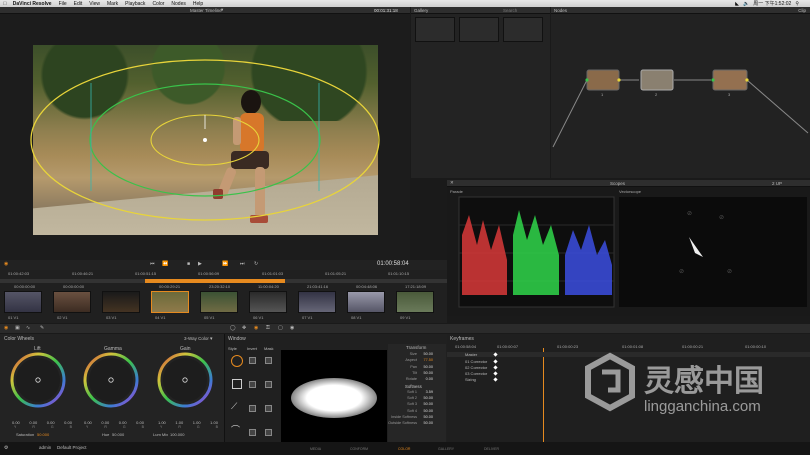 The image size is (810, 455). What do you see at coordinates (237, 361) in the screenshot?
I see `circle-window-icon` at bounding box center [237, 361].